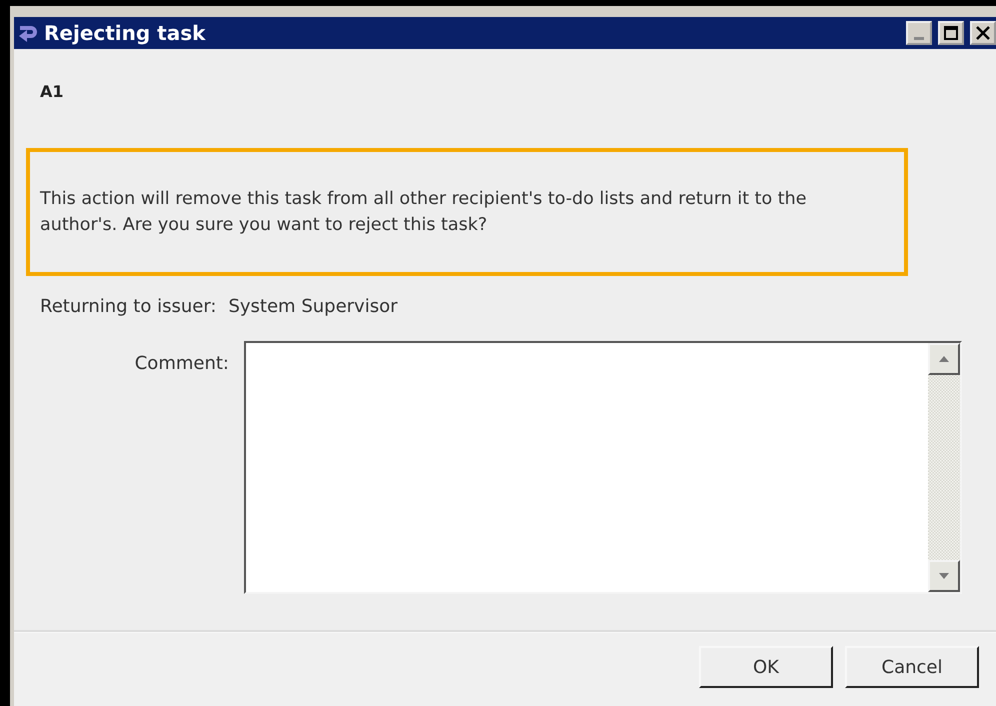 The height and width of the screenshot is (706, 996). I want to click on close-icon, so click(983, 33).